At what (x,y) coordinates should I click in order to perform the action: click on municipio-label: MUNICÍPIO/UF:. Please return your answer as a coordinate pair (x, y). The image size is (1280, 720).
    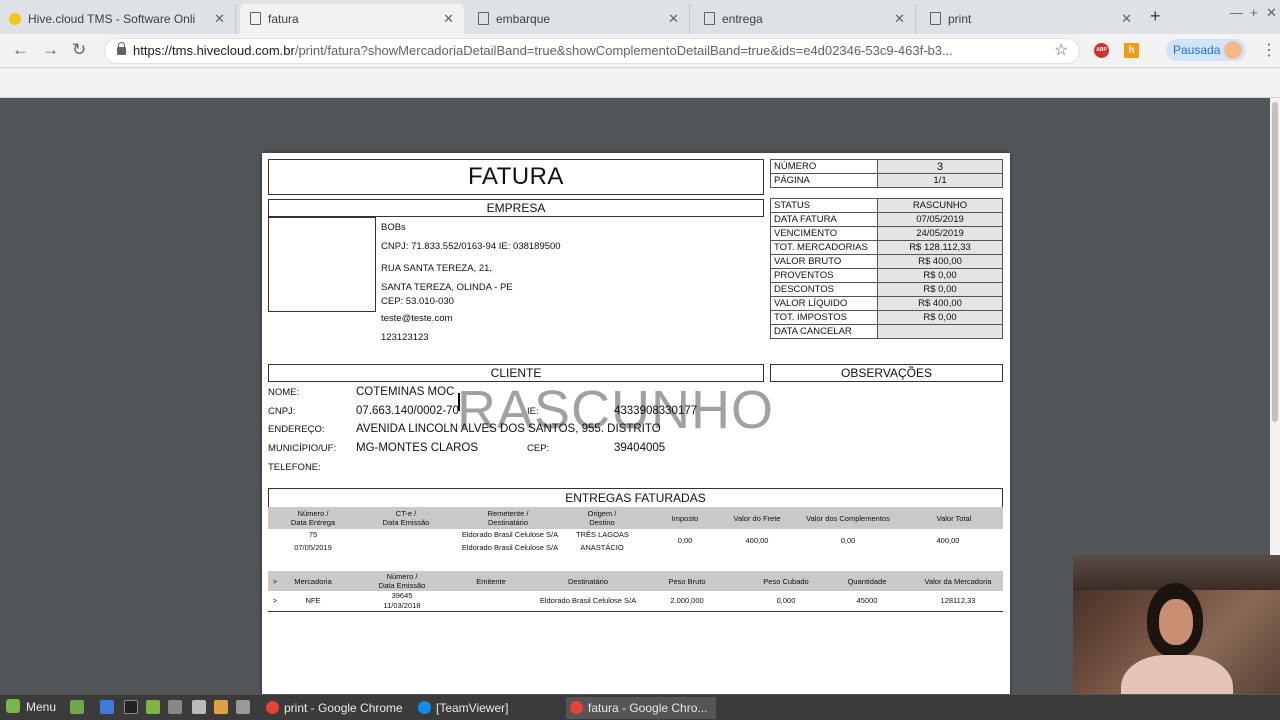
    Looking at the image, I should click on (302, 448).